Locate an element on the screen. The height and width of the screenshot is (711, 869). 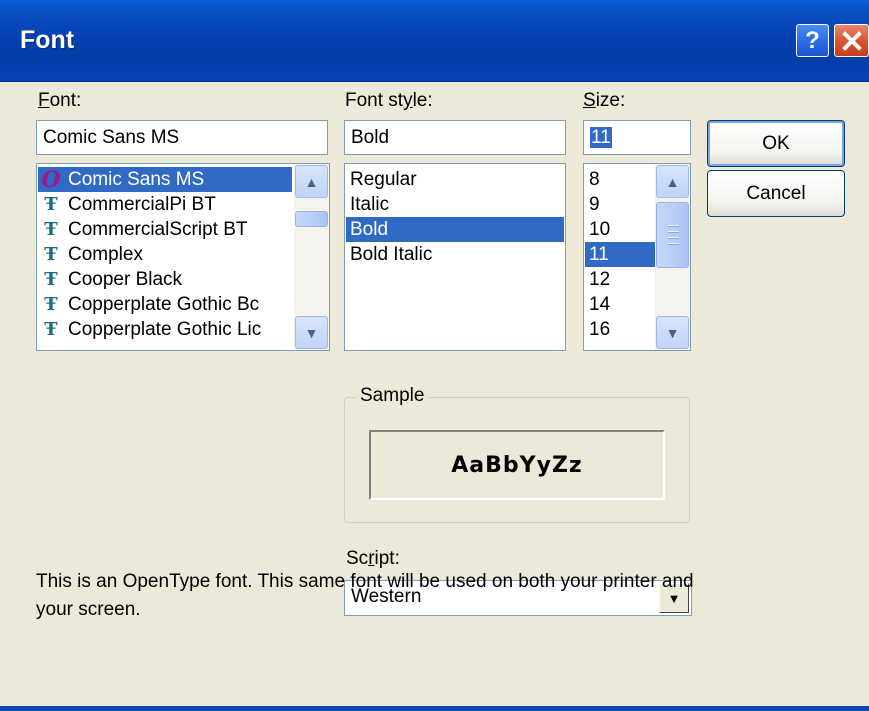
size-list-item: 14 is located at coordinates (620, 304).